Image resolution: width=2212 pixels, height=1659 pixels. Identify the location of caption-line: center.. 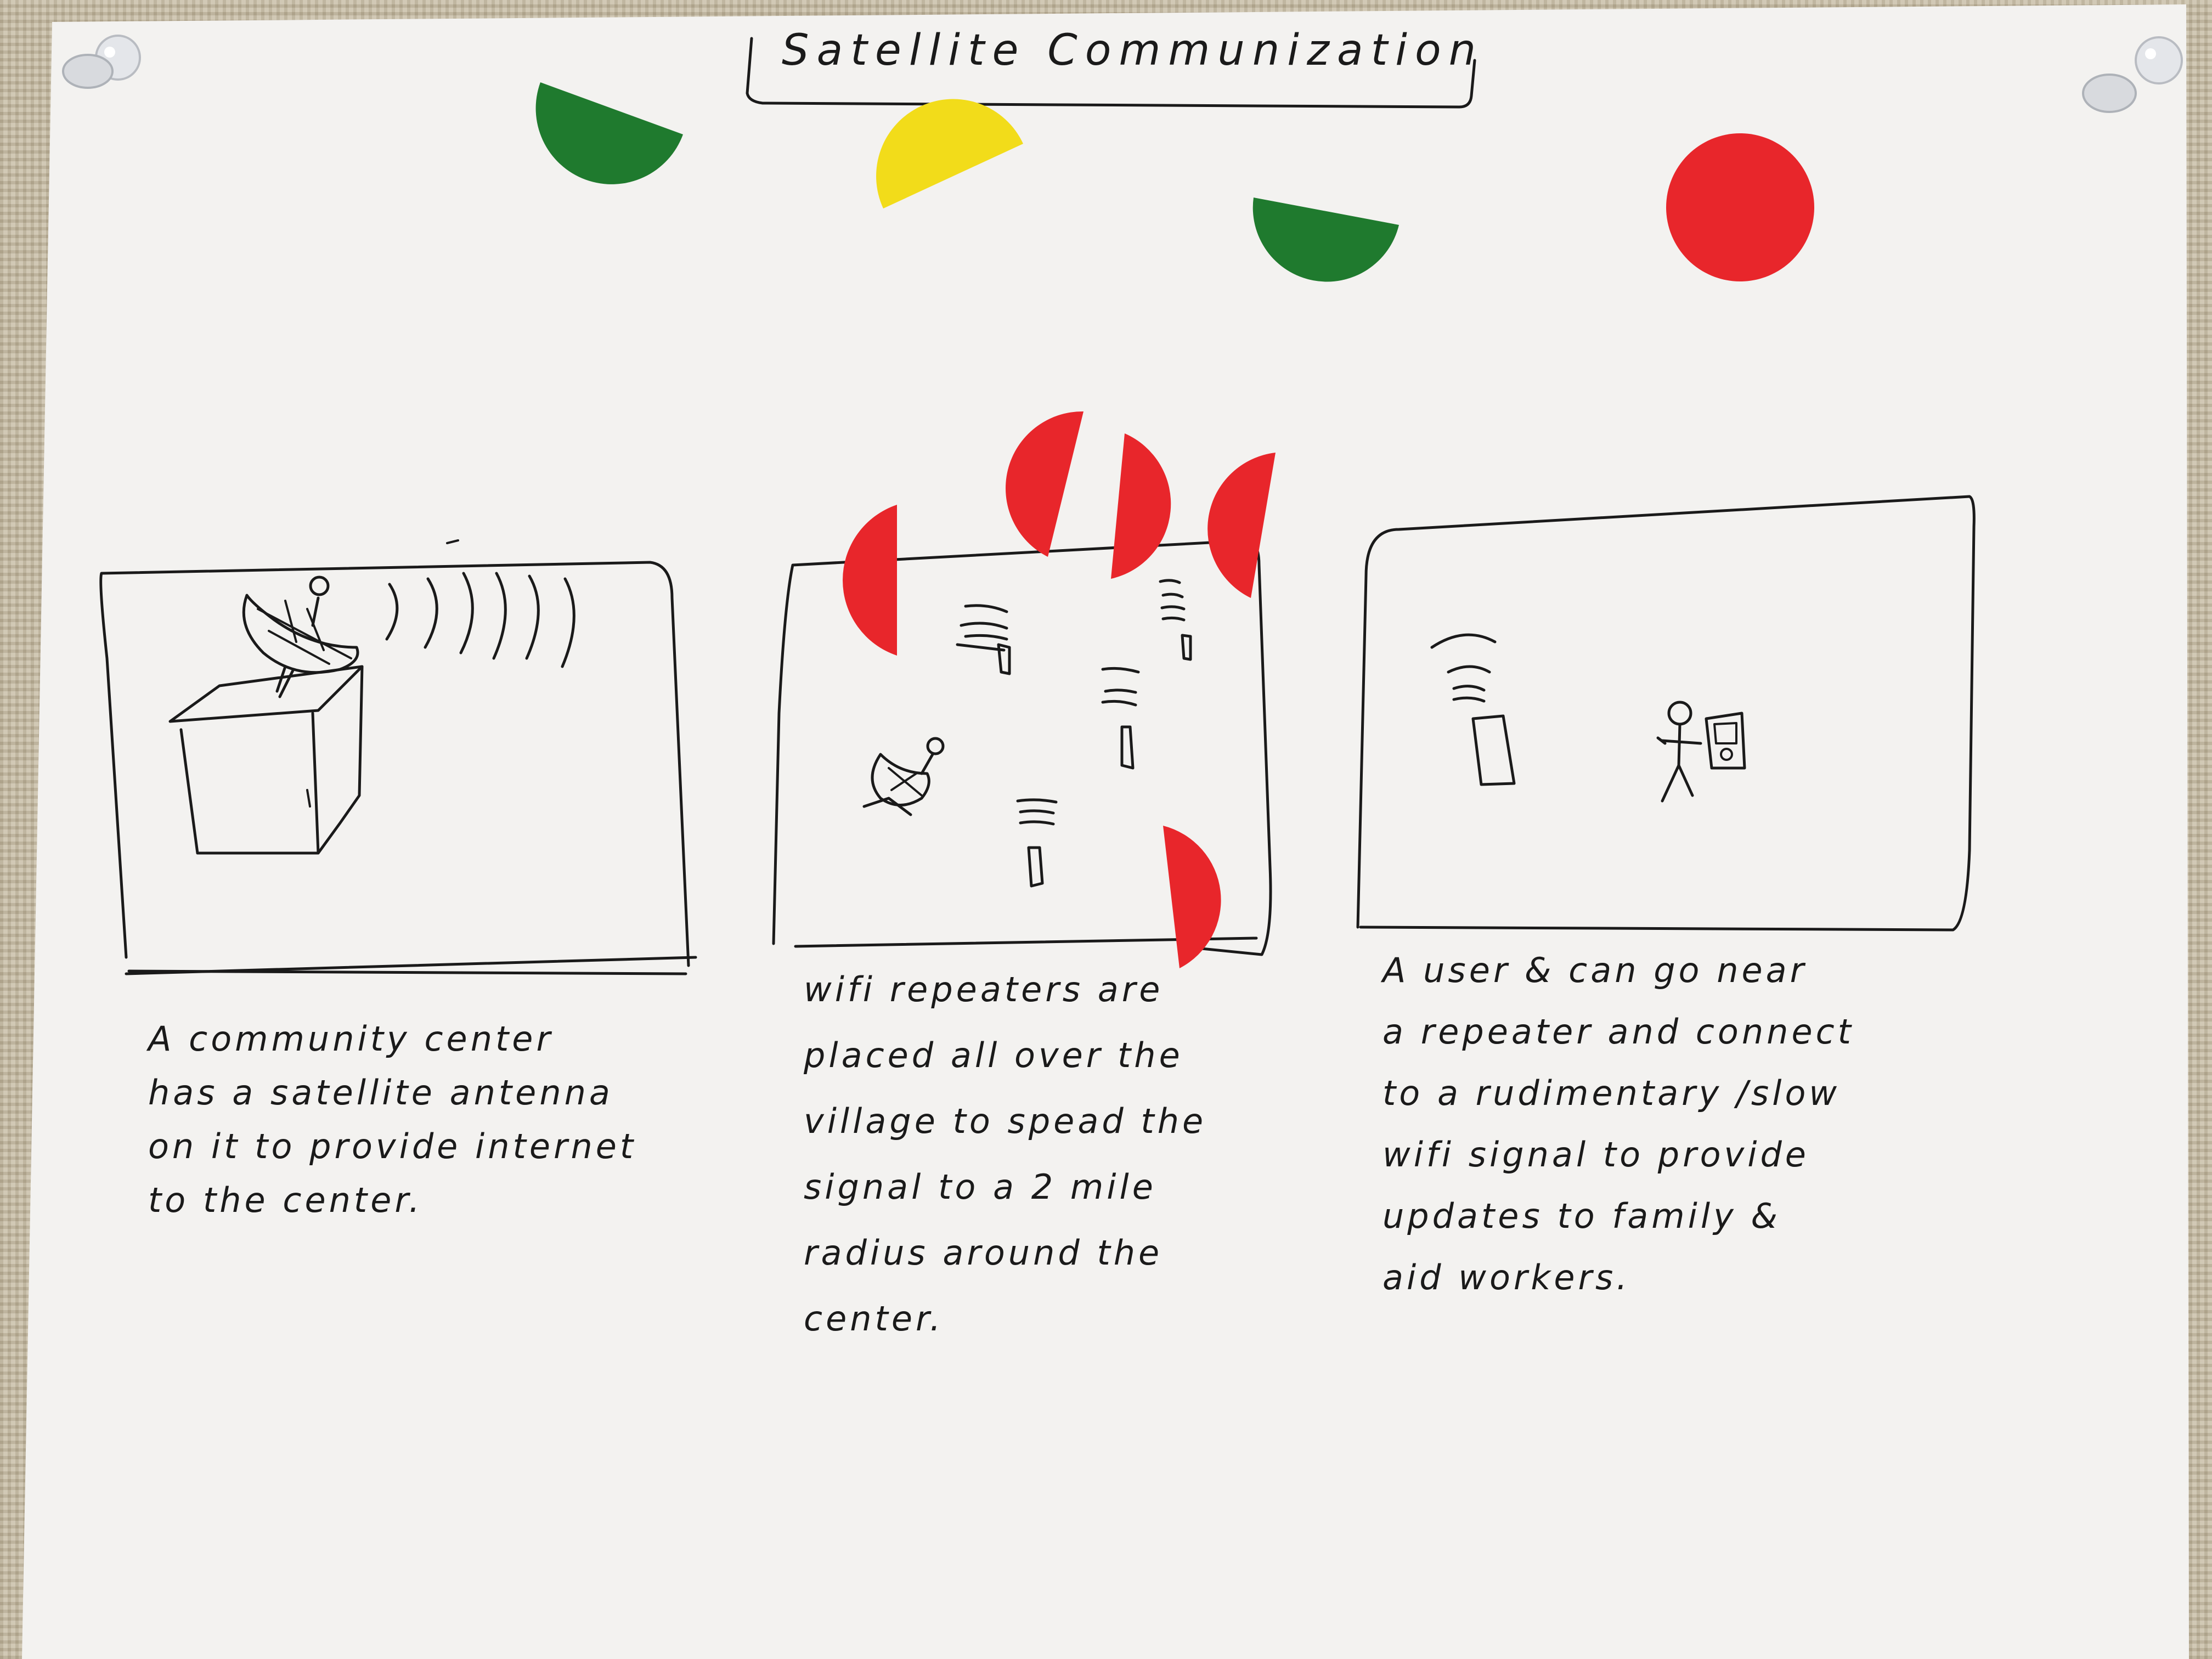
(874, 1319).